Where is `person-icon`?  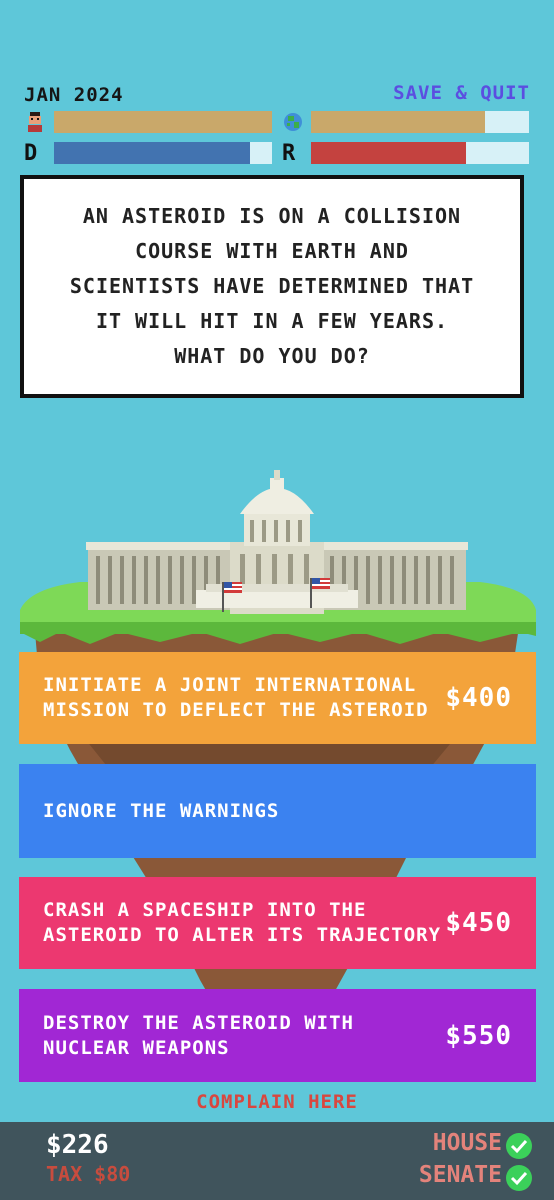
person-icon is located at coordinates (35, 122).